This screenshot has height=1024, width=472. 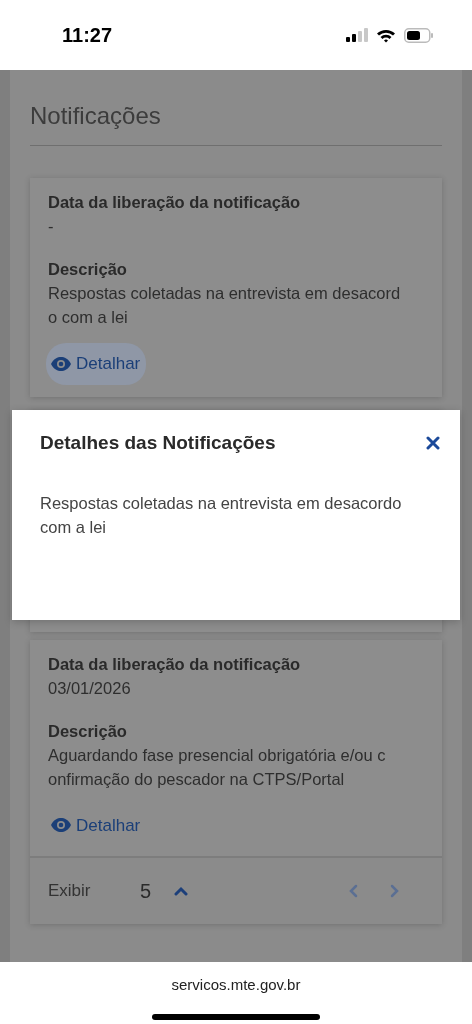 I want to click on url-text: servicos.mte.gov.br, so click(x=236, y=985).